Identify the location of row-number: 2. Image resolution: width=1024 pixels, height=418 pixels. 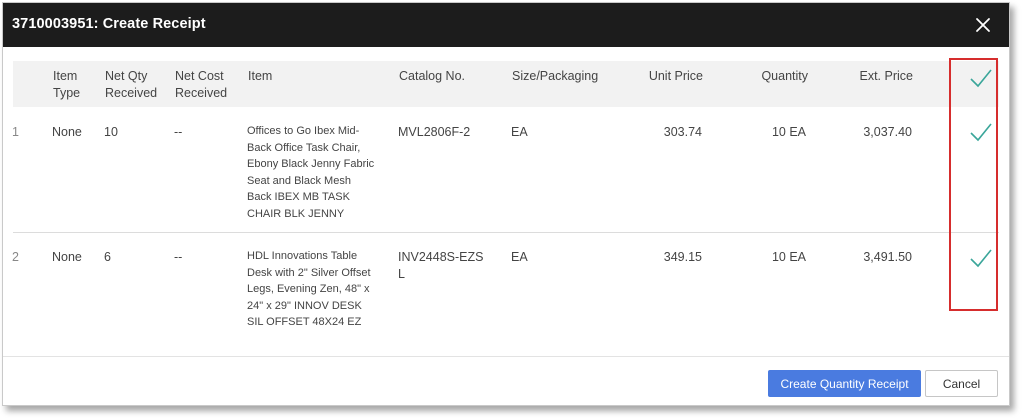
(15, 257).